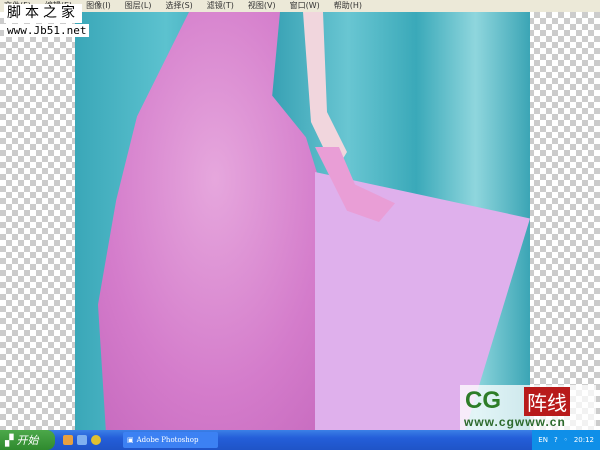  I want to click on start-label: 开始, so click(27, 440).